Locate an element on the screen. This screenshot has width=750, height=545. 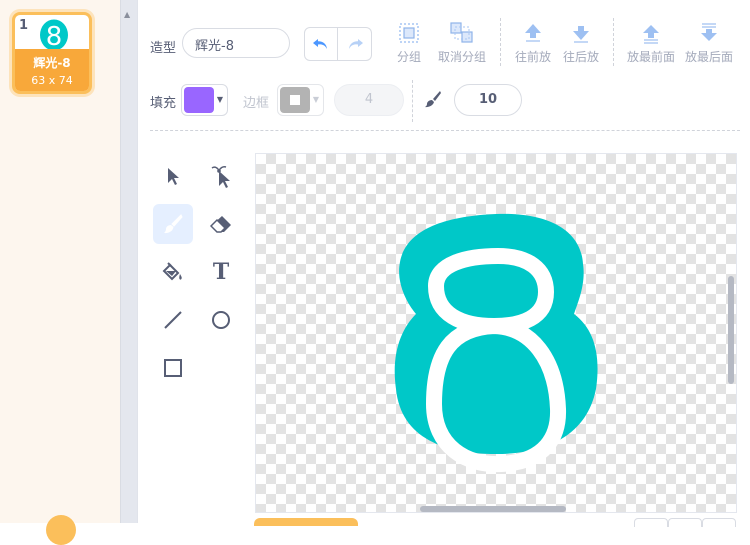
arrow-icon is located at coordinates (173, 176).